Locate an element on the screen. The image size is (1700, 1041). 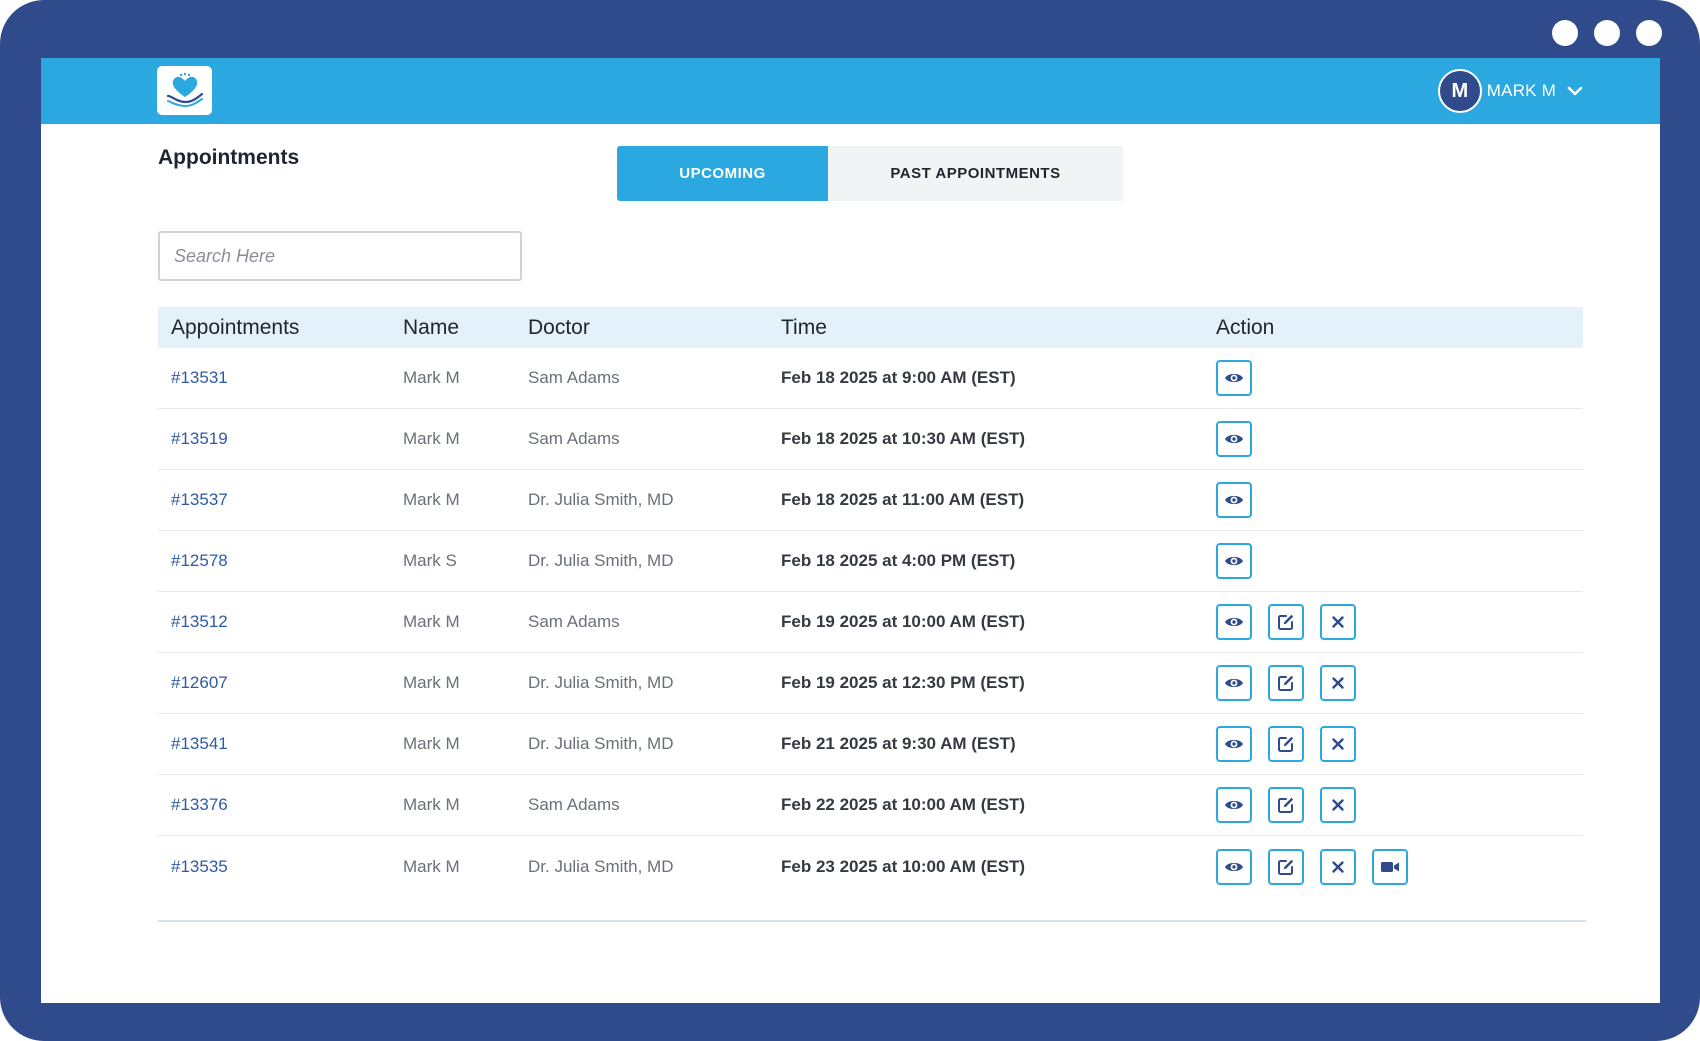
appointment-id-cell: #12607 is located at coordinates (280, 683).